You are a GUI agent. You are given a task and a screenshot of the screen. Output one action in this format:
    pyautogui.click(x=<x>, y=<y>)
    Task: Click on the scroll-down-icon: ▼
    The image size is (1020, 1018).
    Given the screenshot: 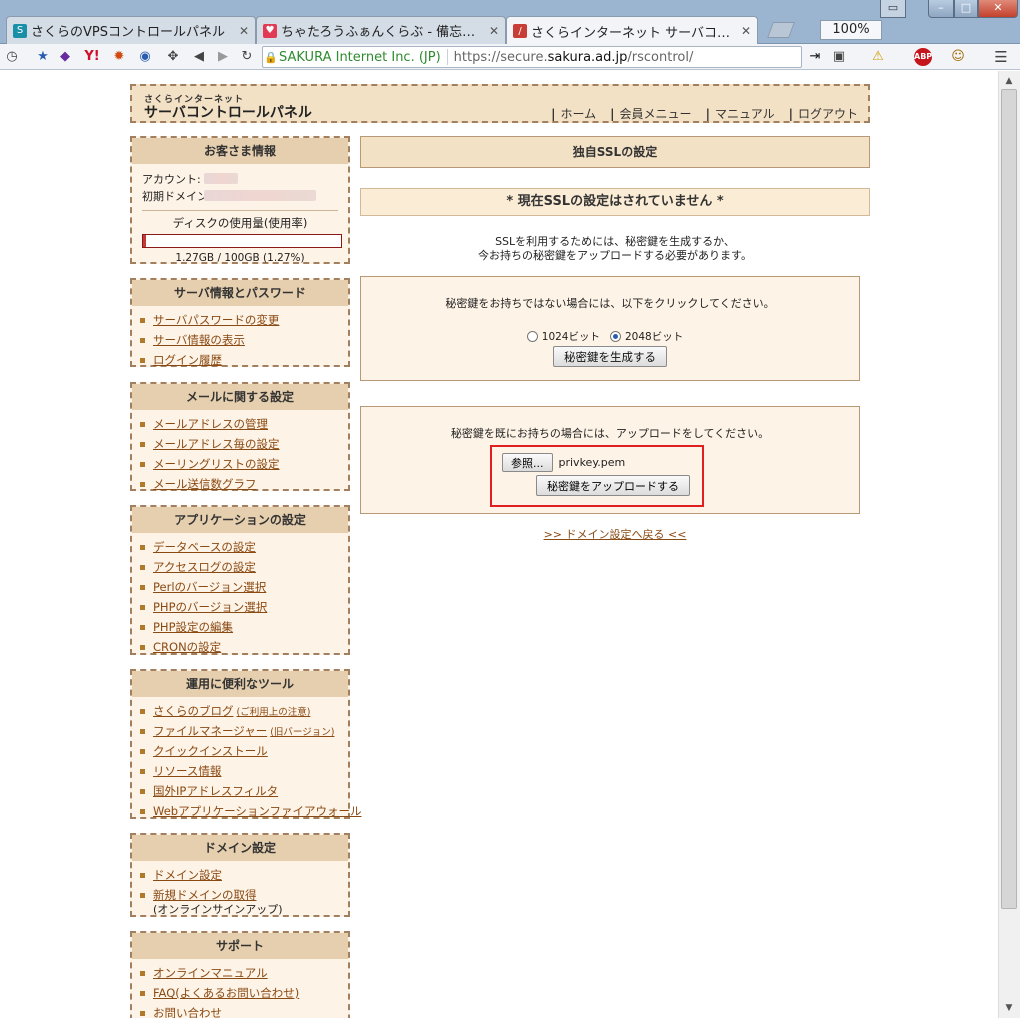 What is the action you would take?
    pyautogui.click(x=1009, y=1008)
    